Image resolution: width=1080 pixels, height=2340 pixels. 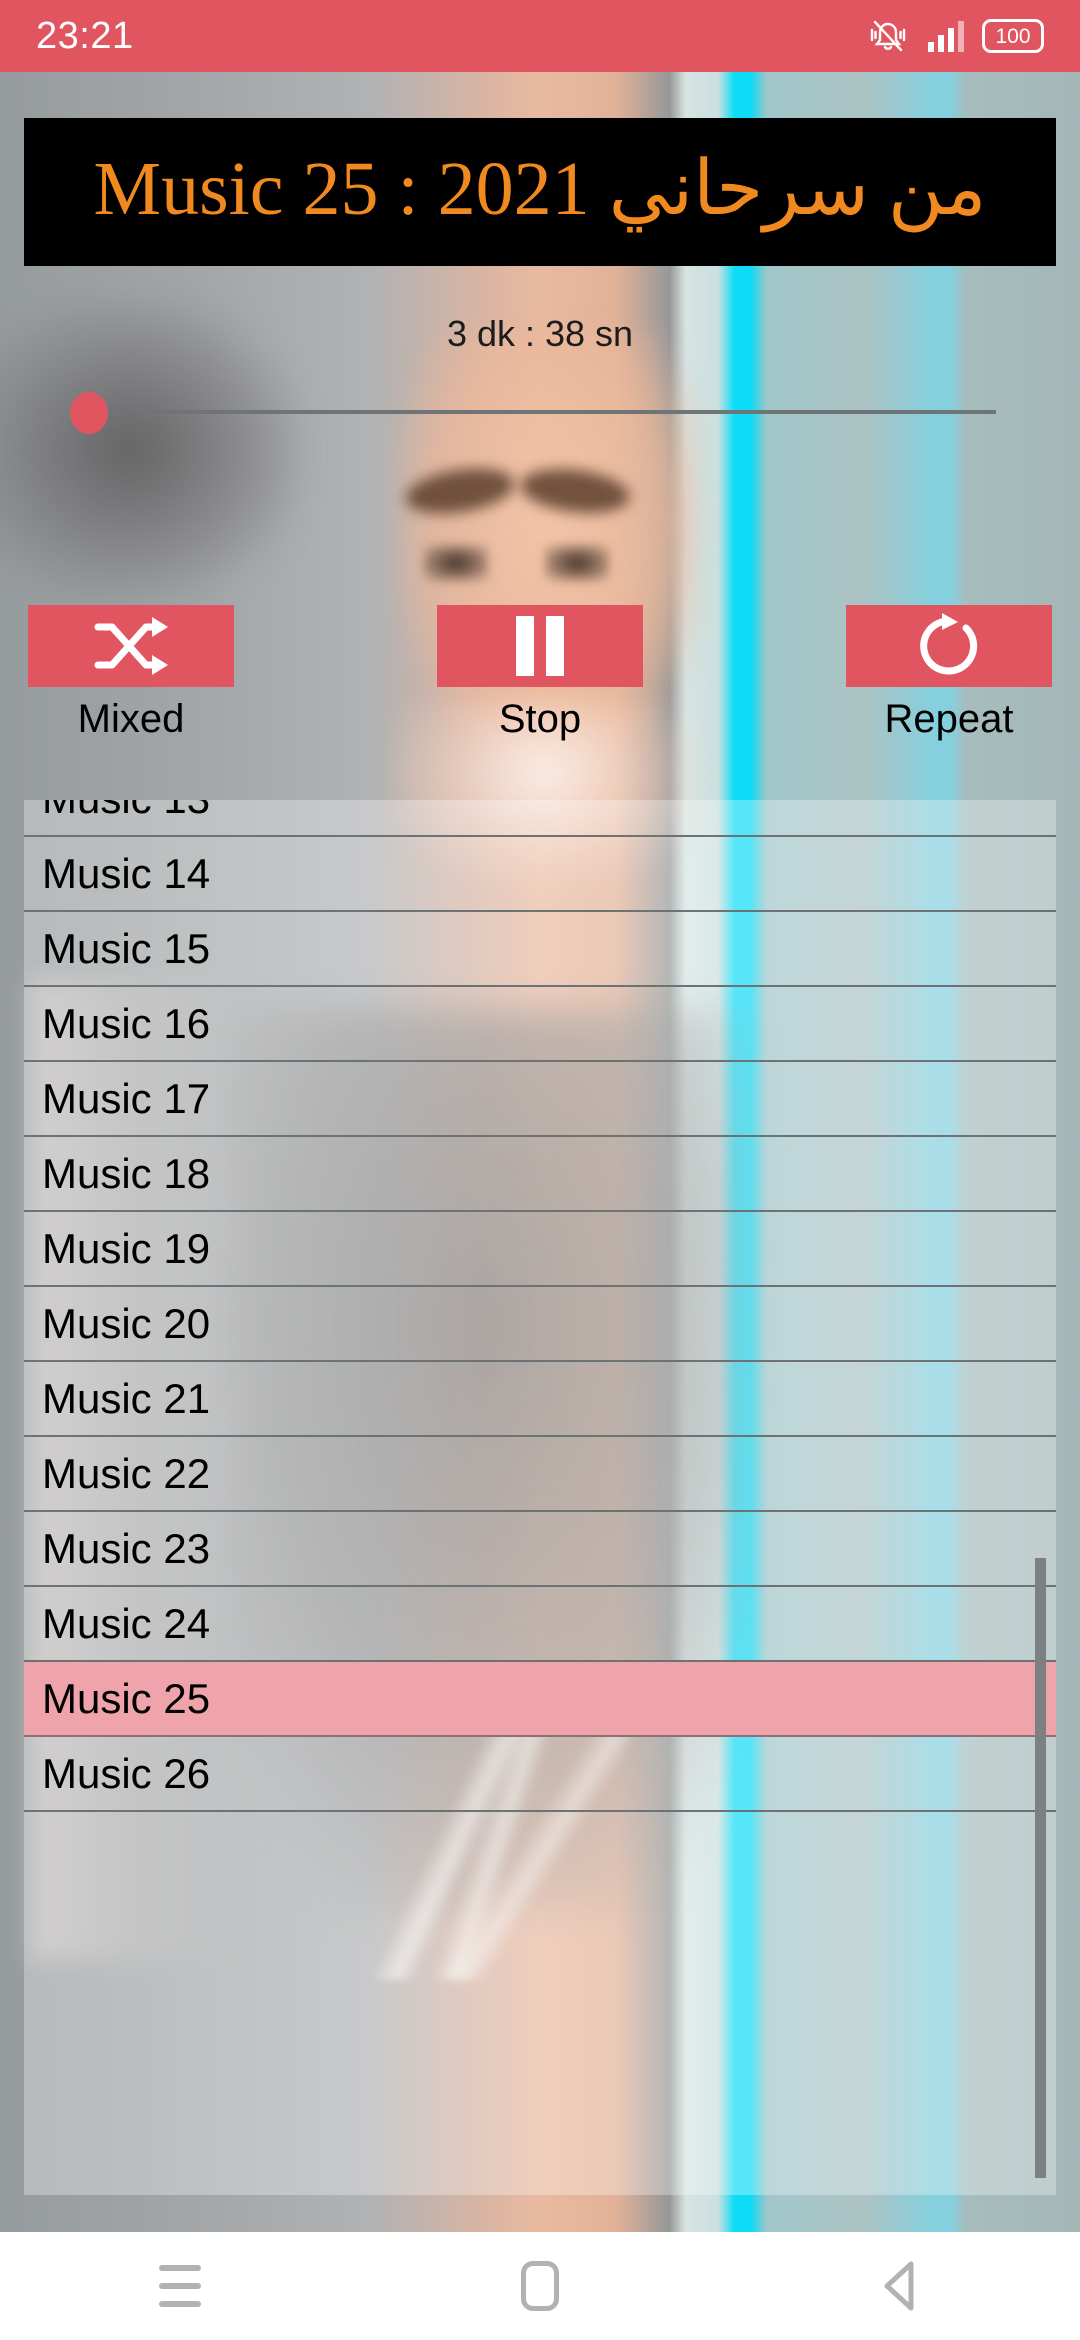 What do you see at coordinates (126, 1623) in the screenshot?
I see `list-item-label: Music 24` at bounding box center [126, 1623].